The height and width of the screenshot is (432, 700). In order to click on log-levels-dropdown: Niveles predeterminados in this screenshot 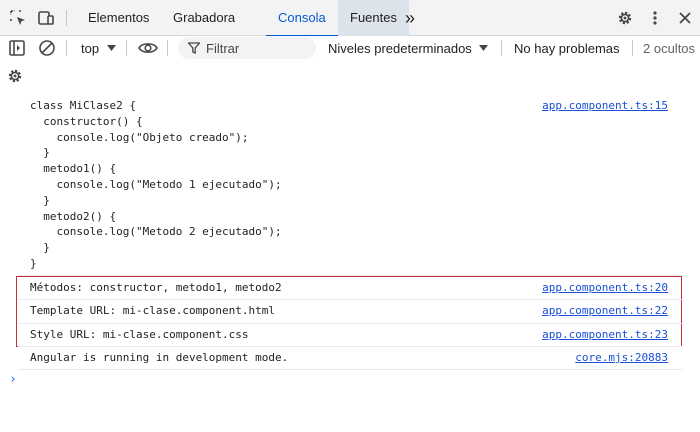, I will do `click(408, 48)`.